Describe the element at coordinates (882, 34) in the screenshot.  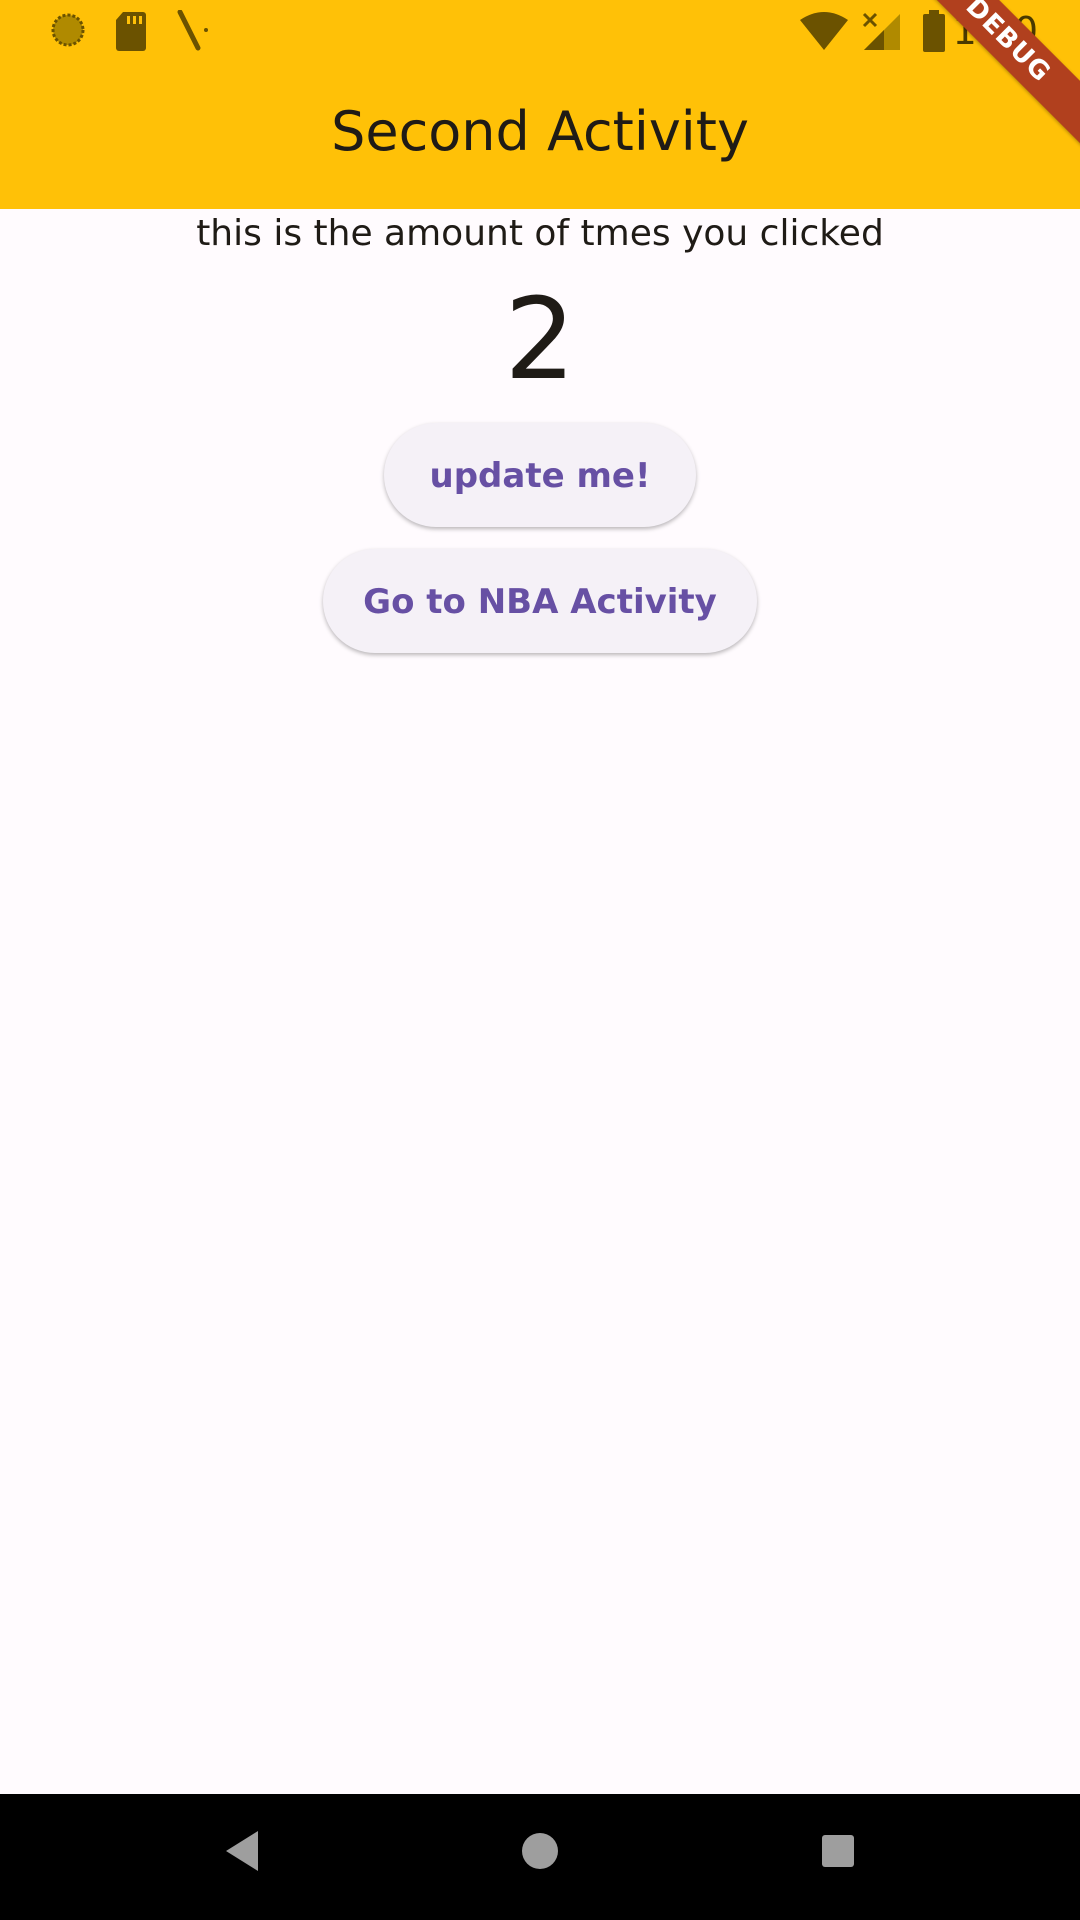
I see `signal-icon` at that location.